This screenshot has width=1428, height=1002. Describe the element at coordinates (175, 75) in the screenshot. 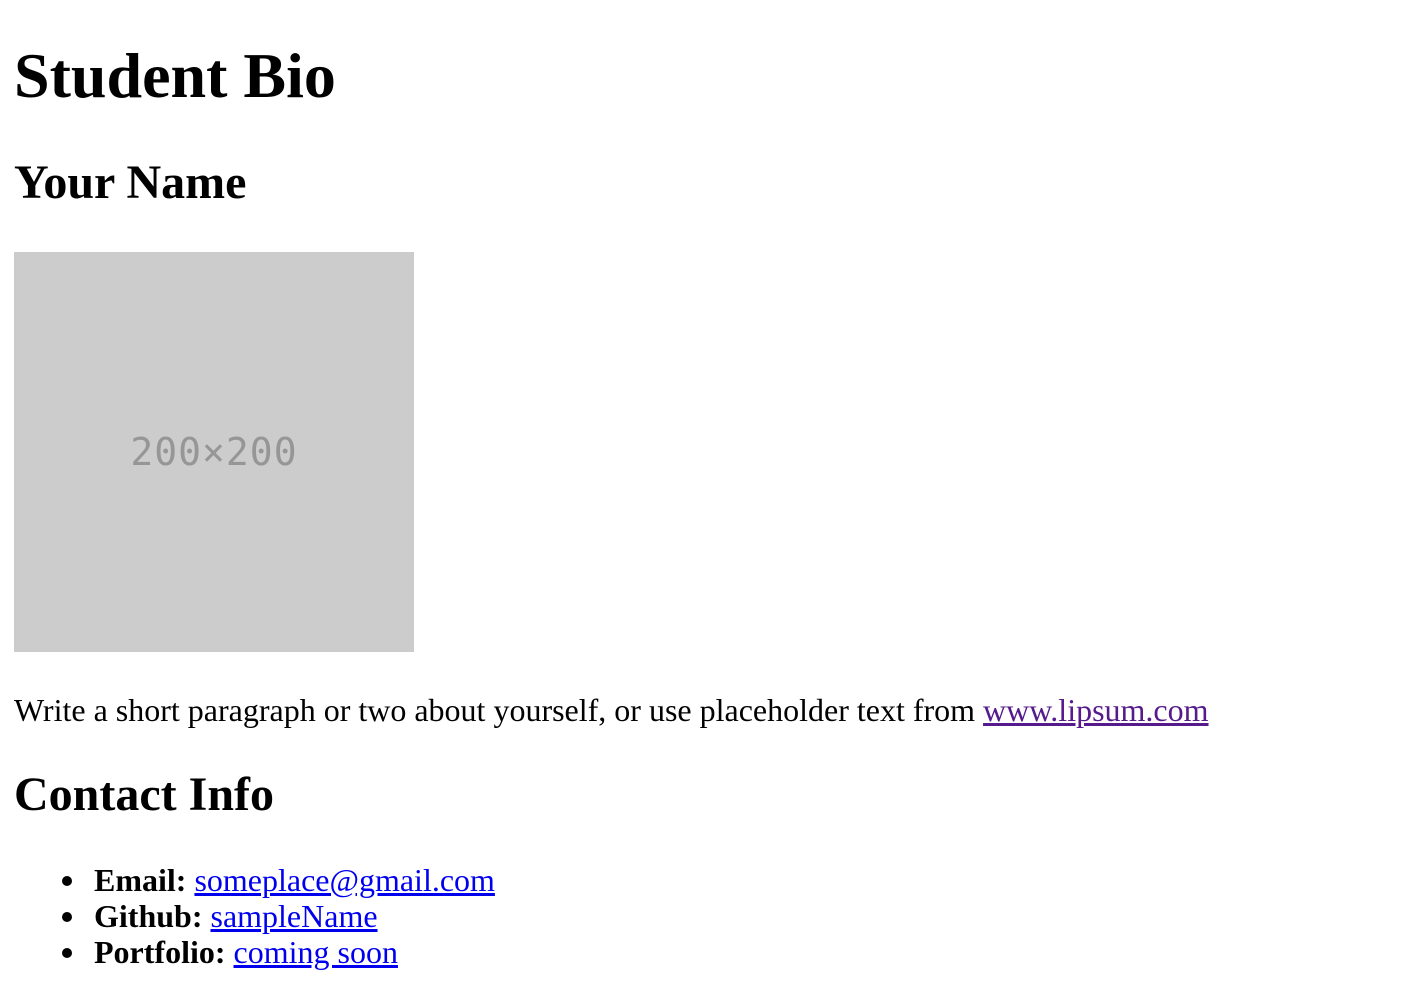

I see `page-title: Student Bio` at that location.